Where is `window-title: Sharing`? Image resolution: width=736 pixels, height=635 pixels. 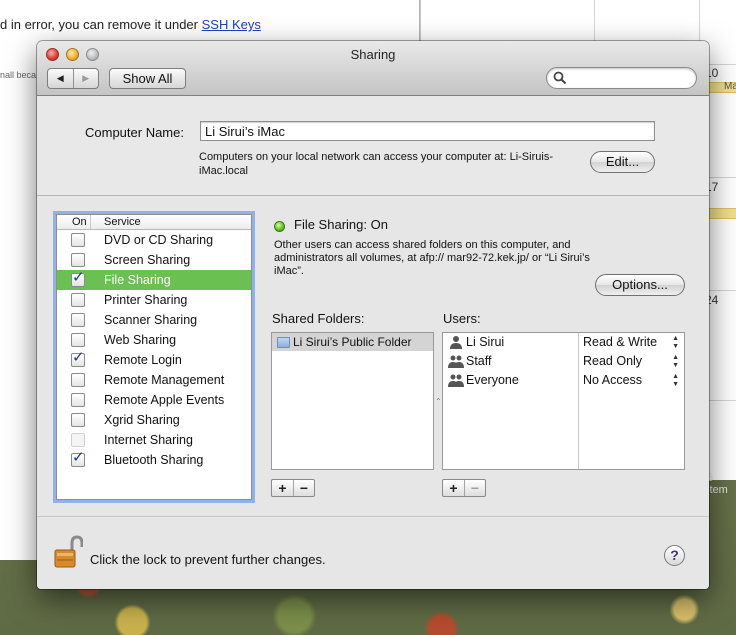 window-title: Sharing is located at coordinates (373, 54).